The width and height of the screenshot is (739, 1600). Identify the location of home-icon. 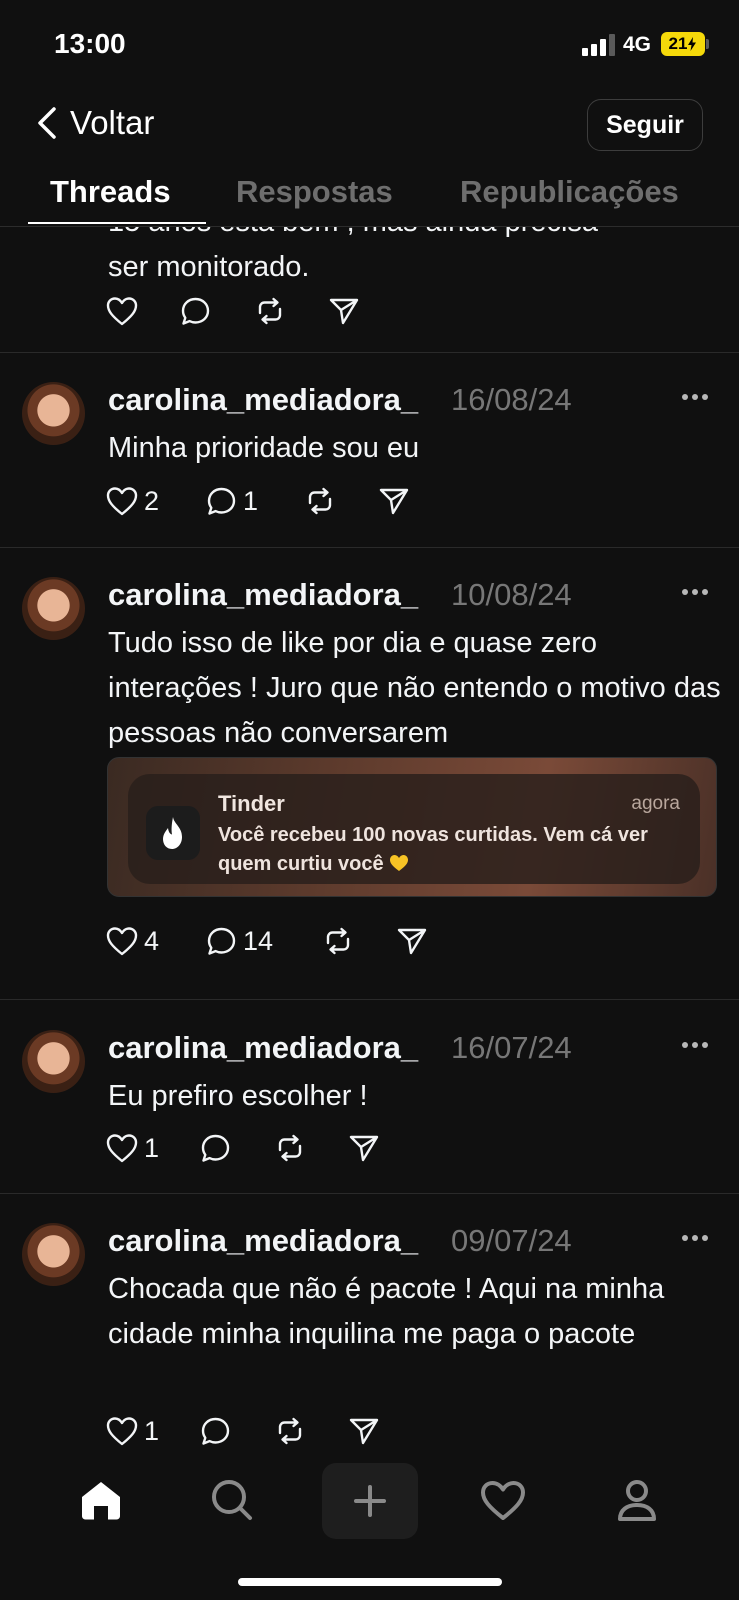
(101, 1501).